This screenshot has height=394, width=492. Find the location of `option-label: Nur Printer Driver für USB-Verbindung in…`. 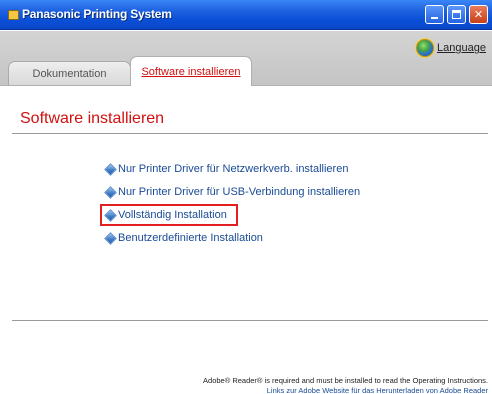

option-label: Nur Printer Driver für USB-Verbindung in… is located at coordinates (239, 192).